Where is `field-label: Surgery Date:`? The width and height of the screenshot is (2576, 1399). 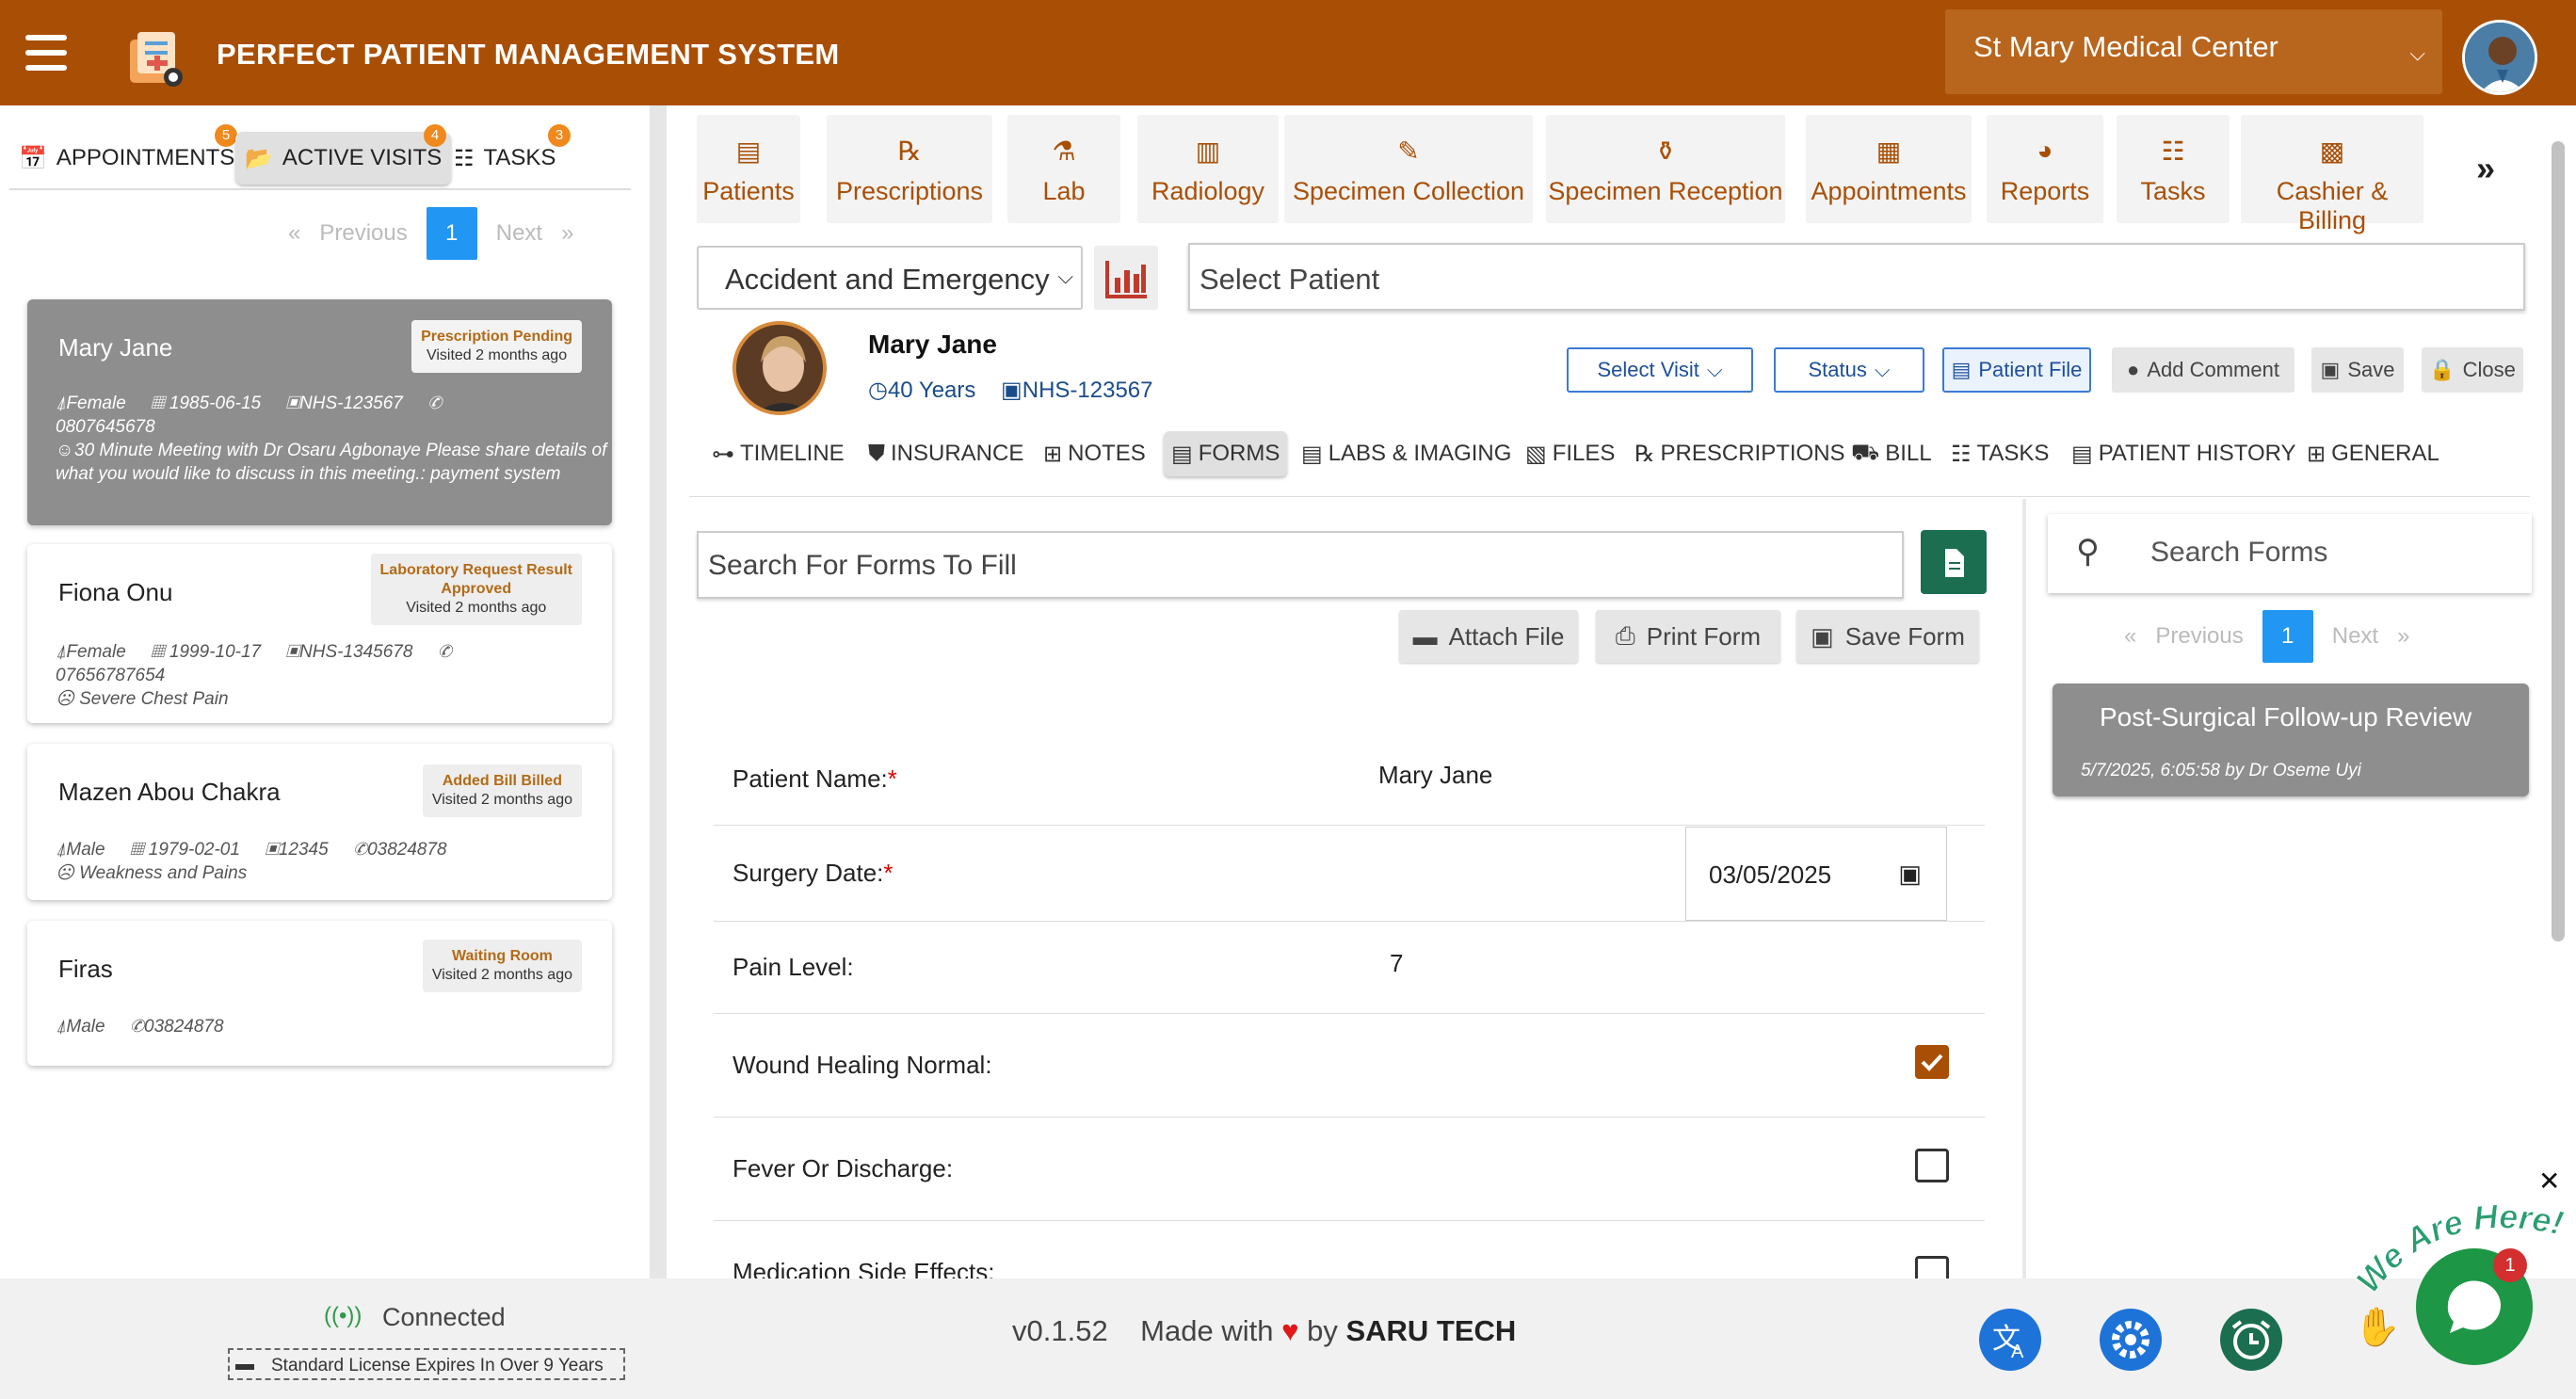 field-label: Surgery Date: is located at coordinates (808, 873).